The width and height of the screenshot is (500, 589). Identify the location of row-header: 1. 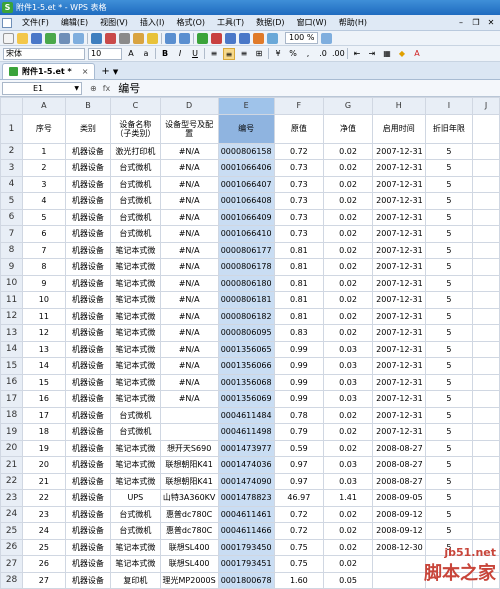
(12, 128).